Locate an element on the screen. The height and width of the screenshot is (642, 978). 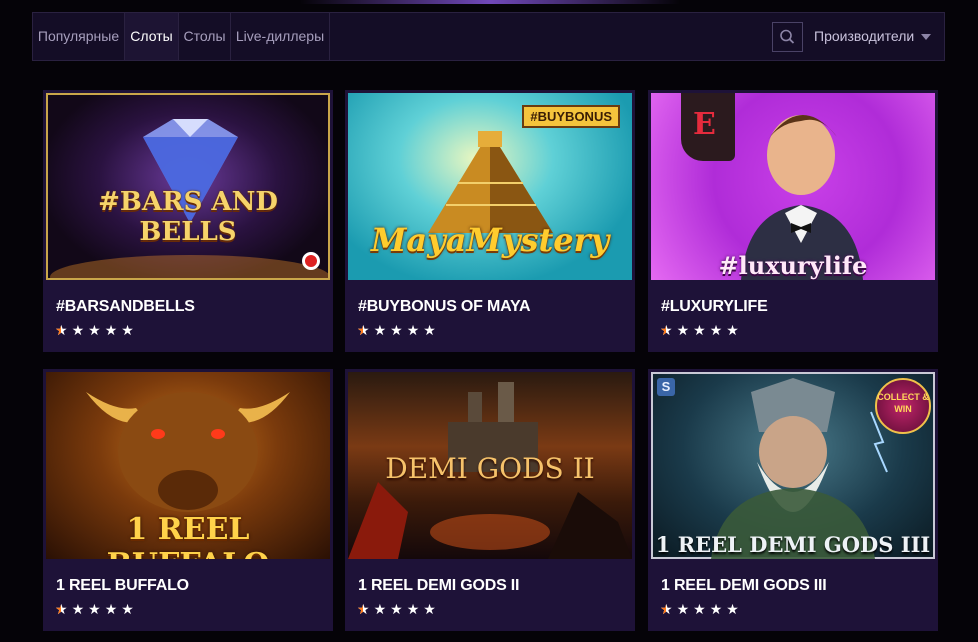
buybonus-badge: #BUYBONUS is located at coordinates (571, 116).